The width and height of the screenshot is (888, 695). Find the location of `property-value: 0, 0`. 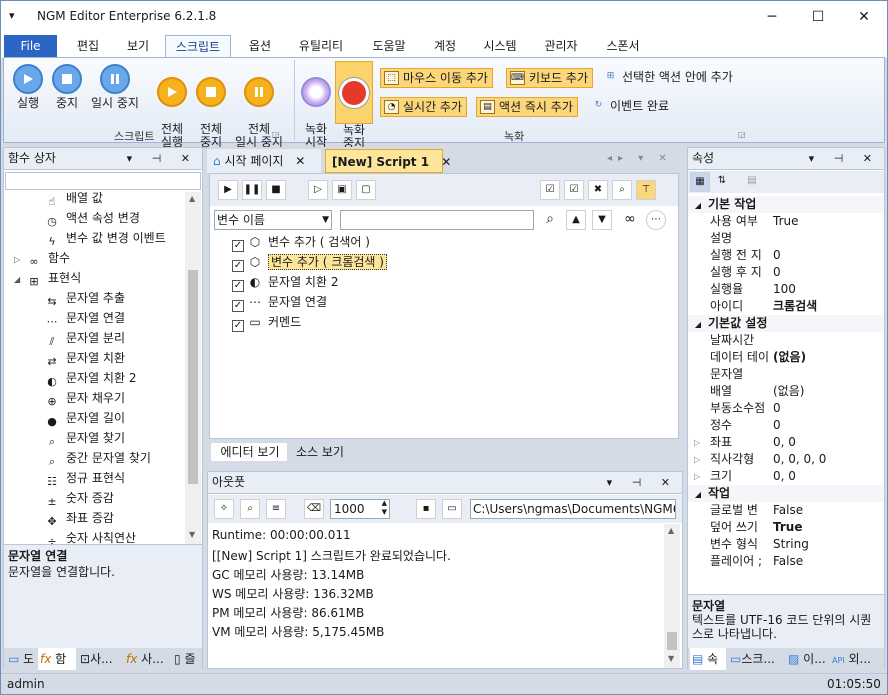

property-value: 0, 0 is located at coordinates (784, 442).